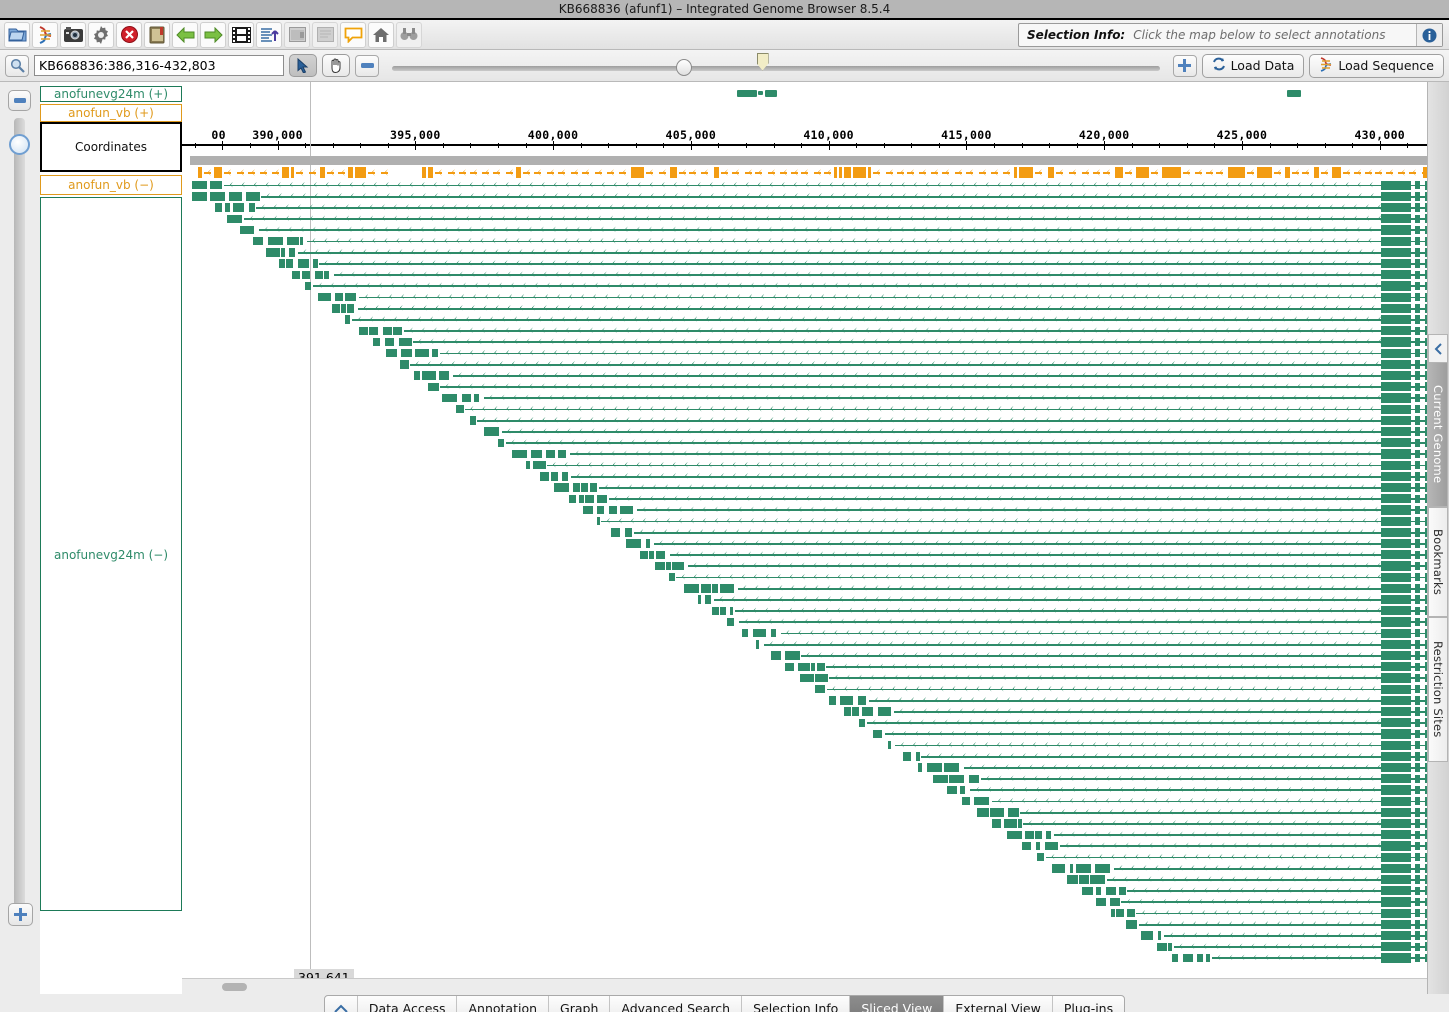 This screenshot has width=1449, height=1012. What do you see at coordinates (213, 34) in the screenshot?
I see `forward-arrow-icon` at bounding box center [213, 34].